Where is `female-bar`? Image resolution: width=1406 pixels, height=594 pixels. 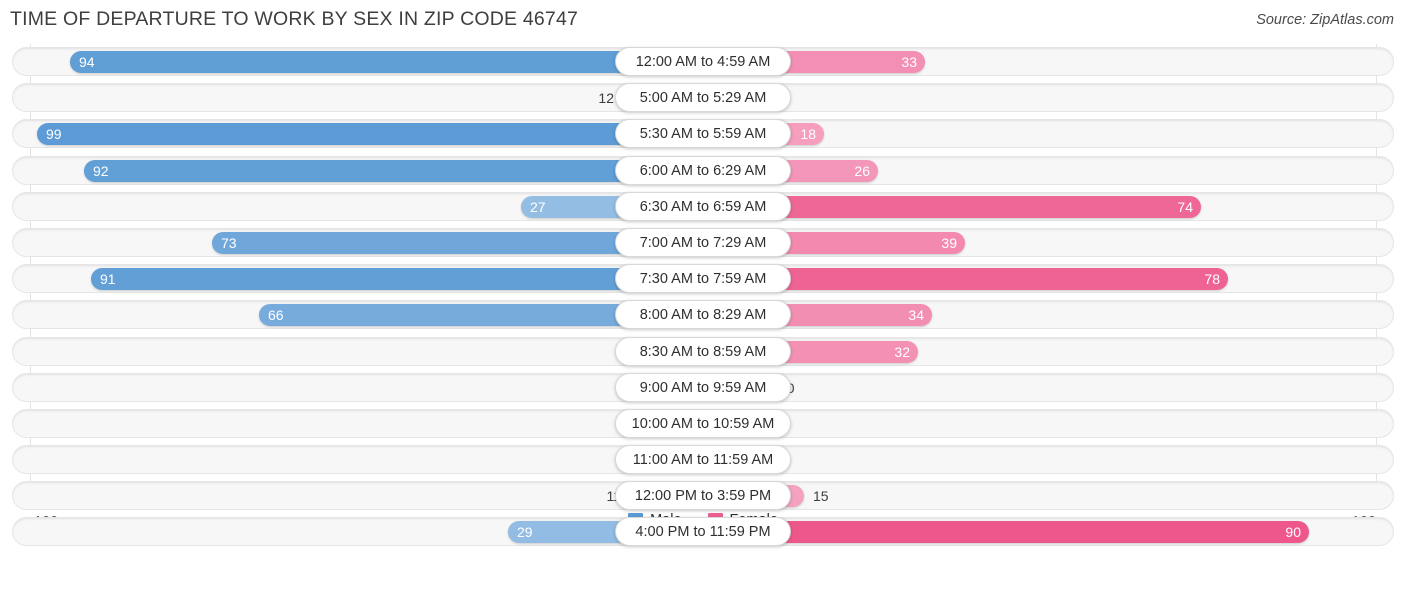 female-bar is located at coordinates (1006, 532).